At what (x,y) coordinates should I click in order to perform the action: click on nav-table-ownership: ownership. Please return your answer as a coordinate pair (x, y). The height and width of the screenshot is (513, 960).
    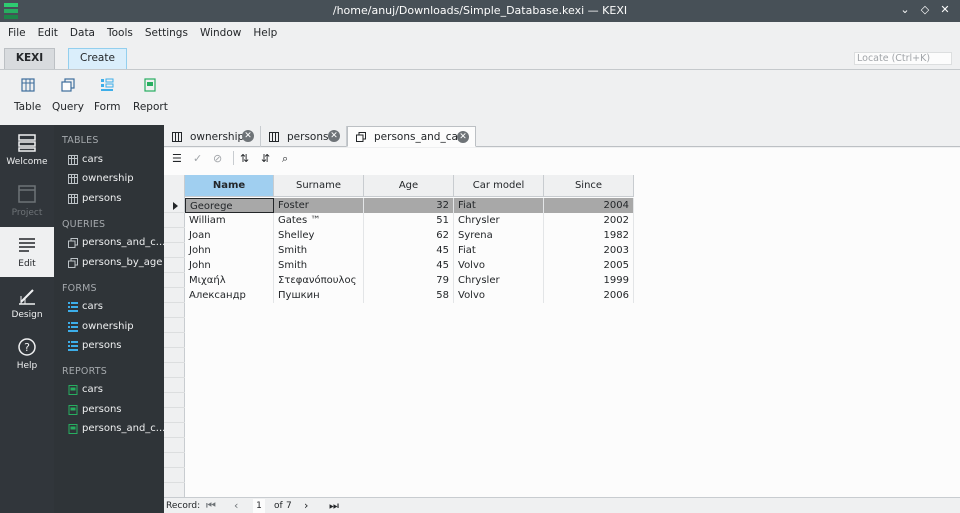
    Looking at the image, I should click on (101, 178).